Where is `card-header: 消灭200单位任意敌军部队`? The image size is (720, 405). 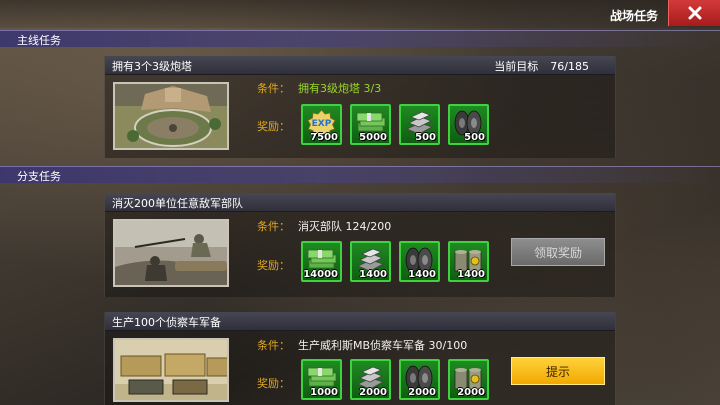 card-header: 消灭200单位任意敌军部队 is located at coordinates (360, 202).